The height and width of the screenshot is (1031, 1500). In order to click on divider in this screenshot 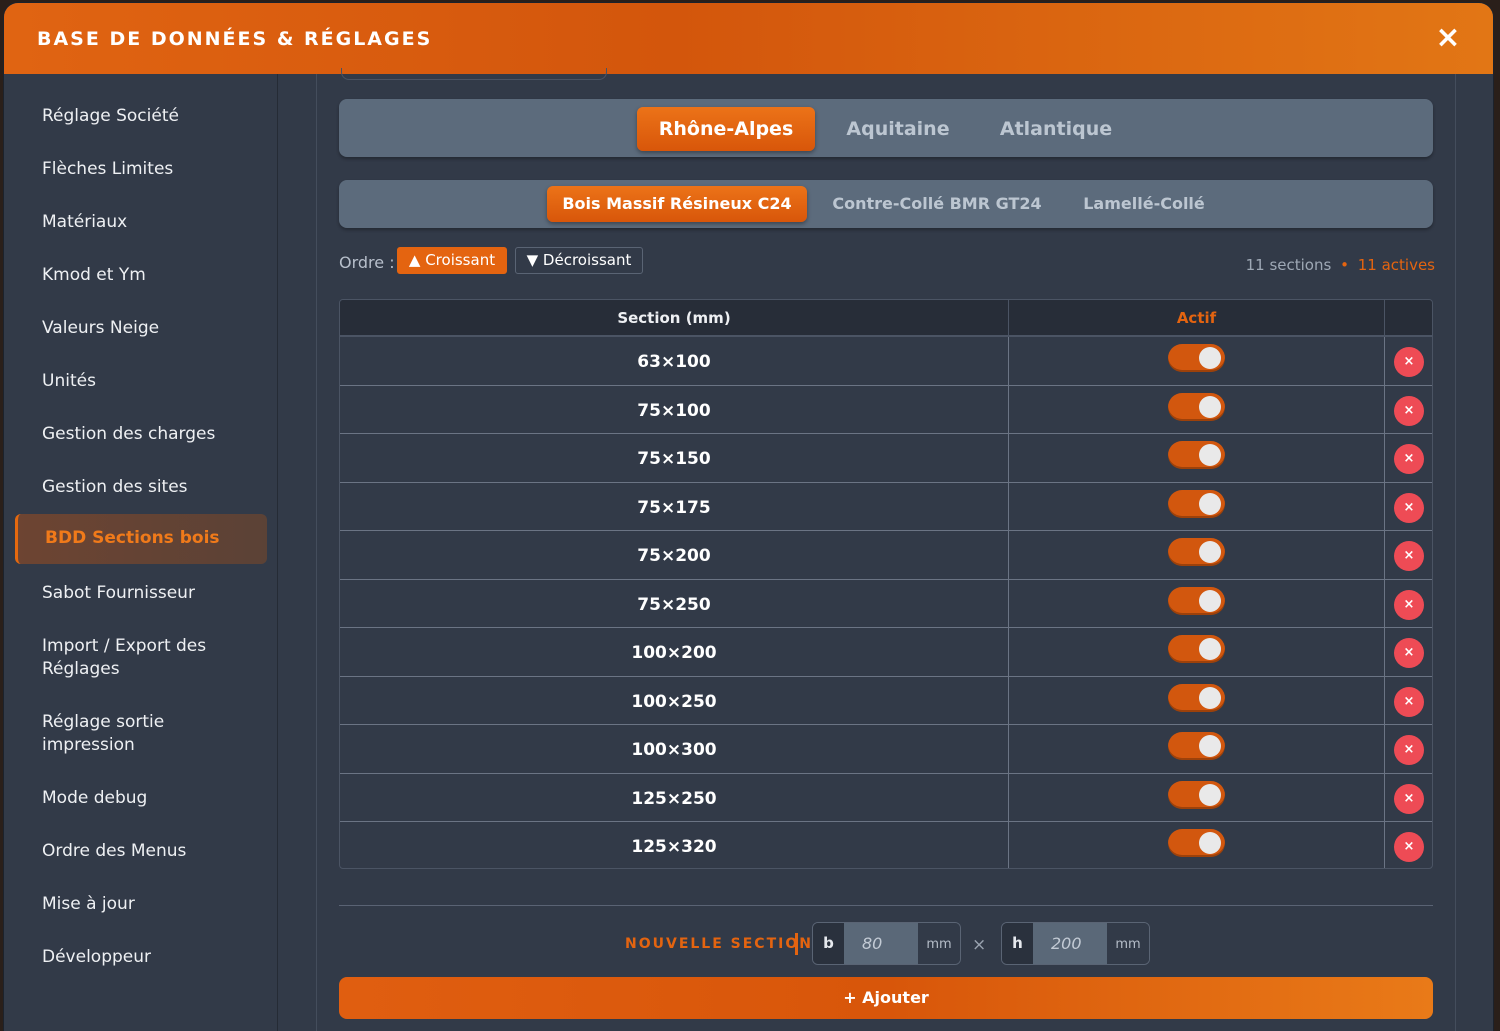, I will do `click(886, 905)`.